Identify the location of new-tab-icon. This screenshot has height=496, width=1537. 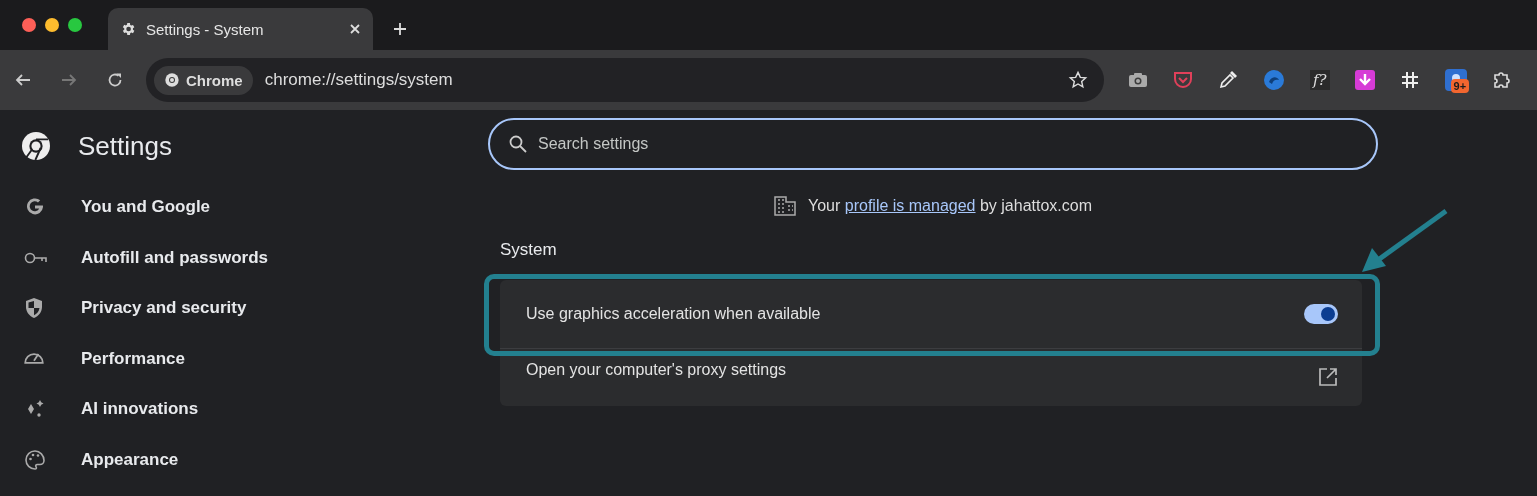
(400, 29).